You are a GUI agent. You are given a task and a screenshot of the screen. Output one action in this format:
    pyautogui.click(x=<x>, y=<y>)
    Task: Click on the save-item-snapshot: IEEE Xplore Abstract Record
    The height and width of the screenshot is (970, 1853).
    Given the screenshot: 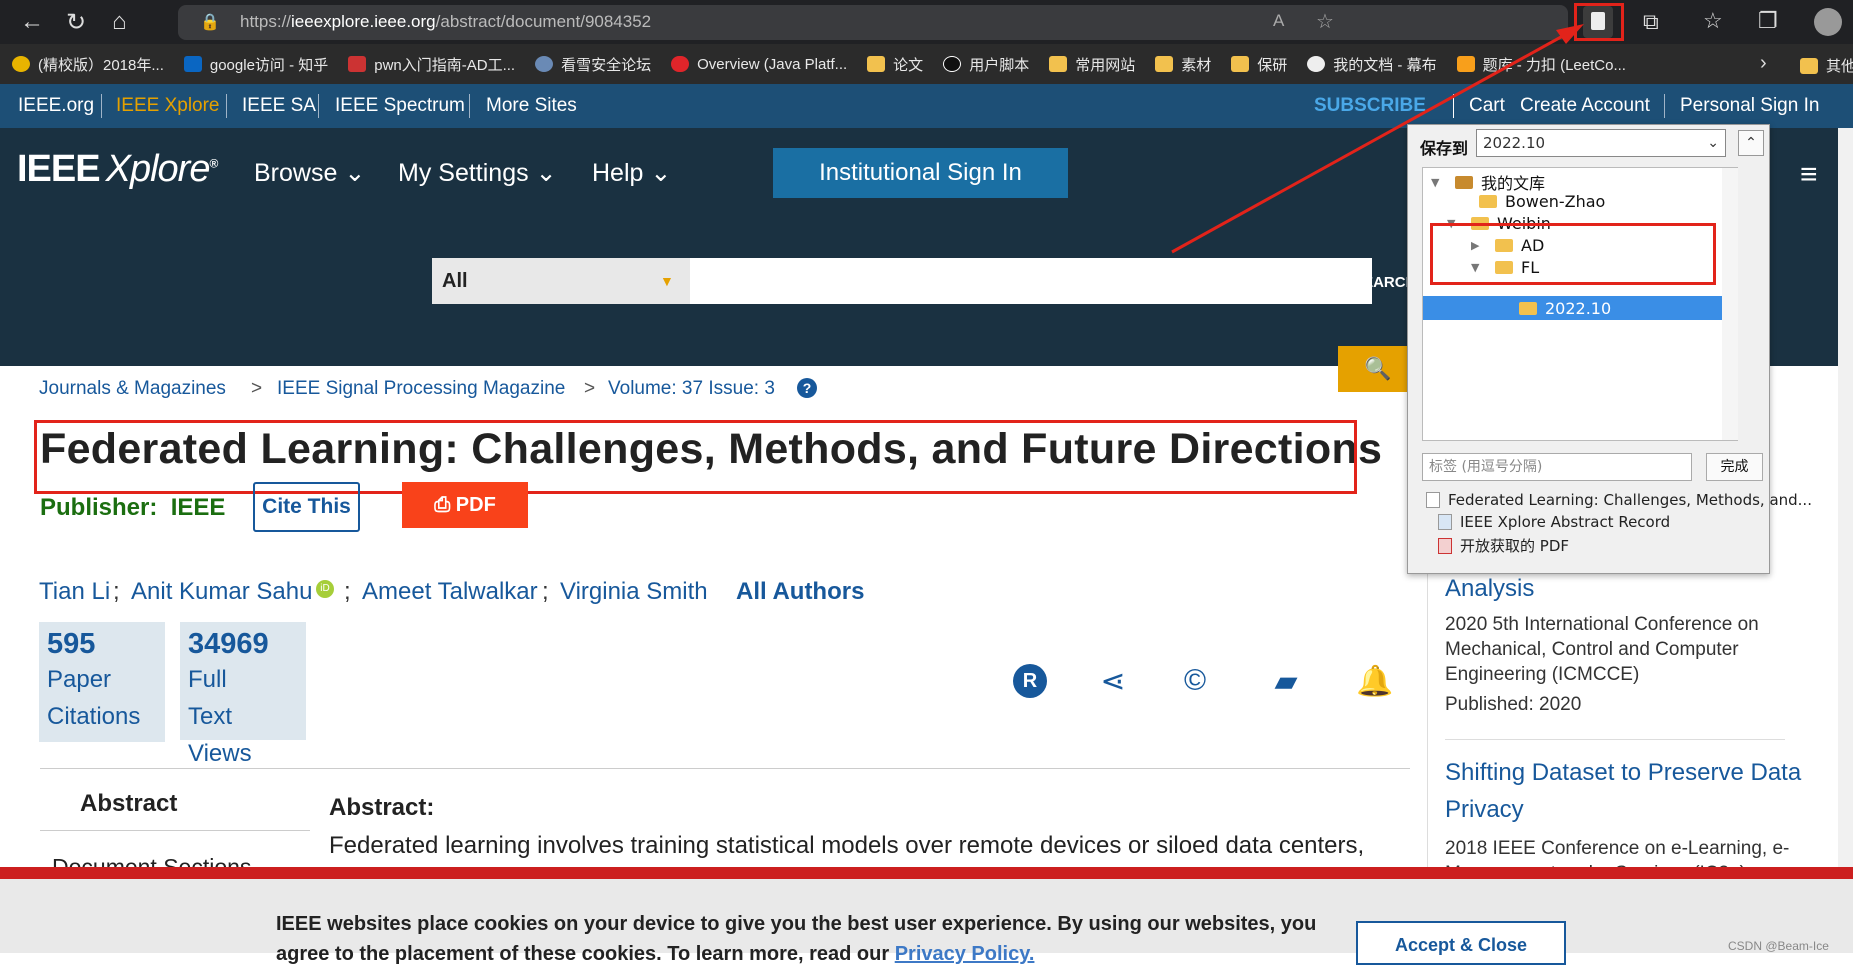 What is the action you would take?
    pyautogui.click(x=1554, y=522)
    